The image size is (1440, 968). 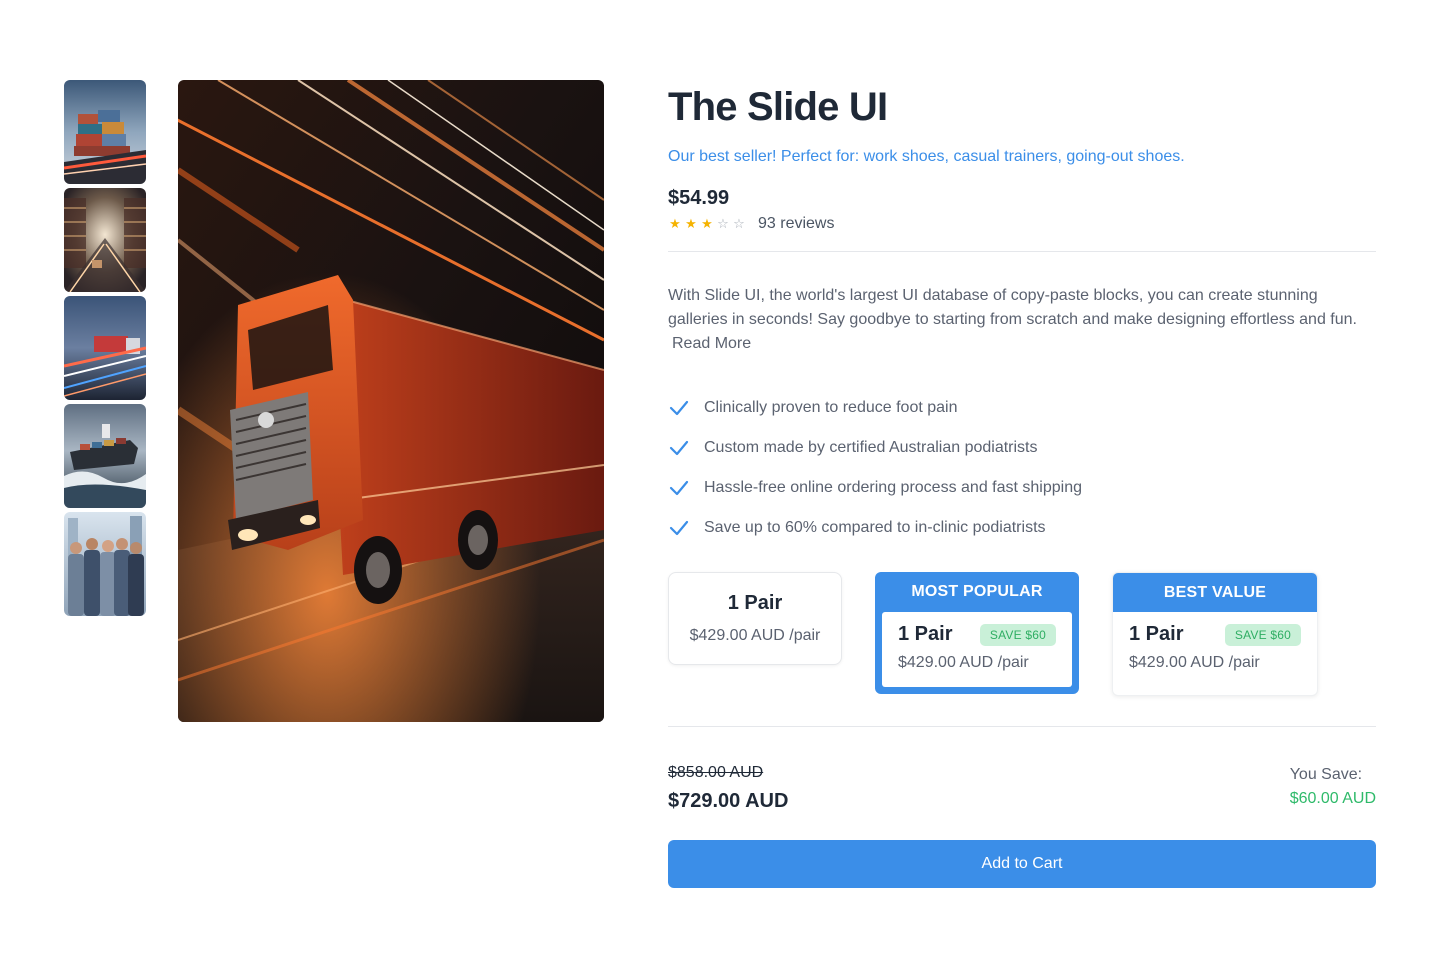 I want to click on thumbnail-trucks-night, so click(x=105, y=348).